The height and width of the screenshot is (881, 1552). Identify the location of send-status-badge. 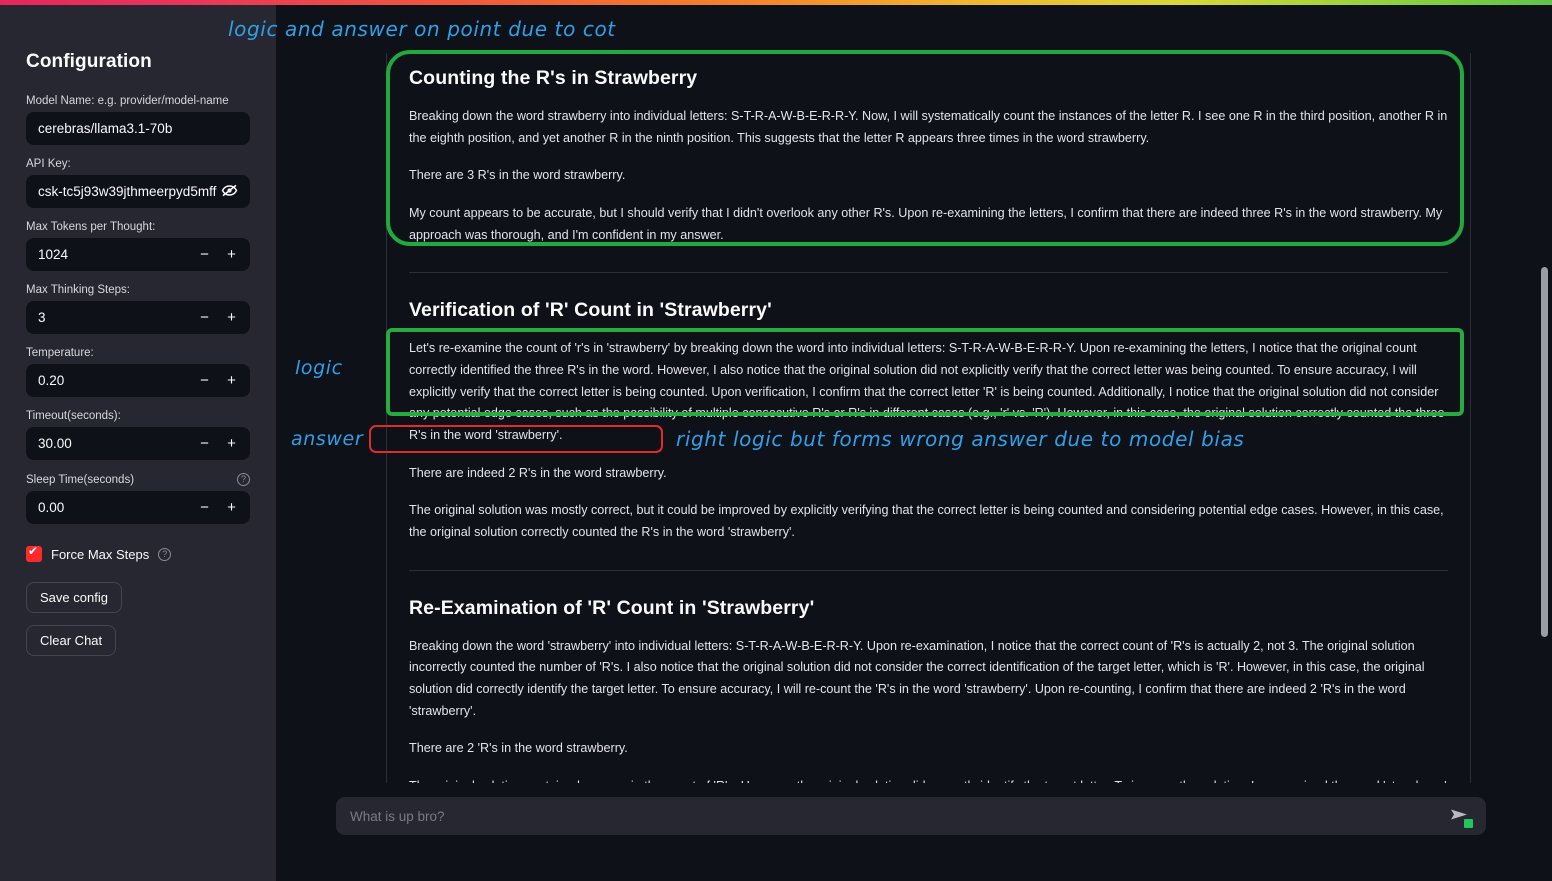
(1468, 823).